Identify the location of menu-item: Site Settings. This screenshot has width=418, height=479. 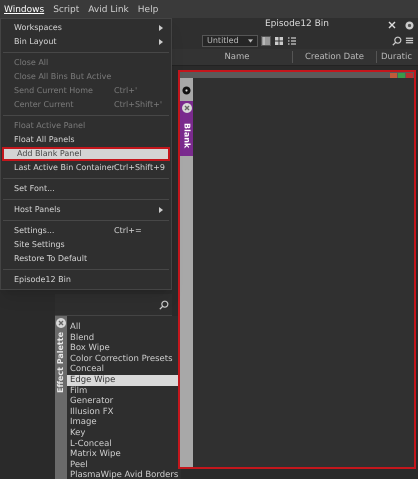
(86, 245).